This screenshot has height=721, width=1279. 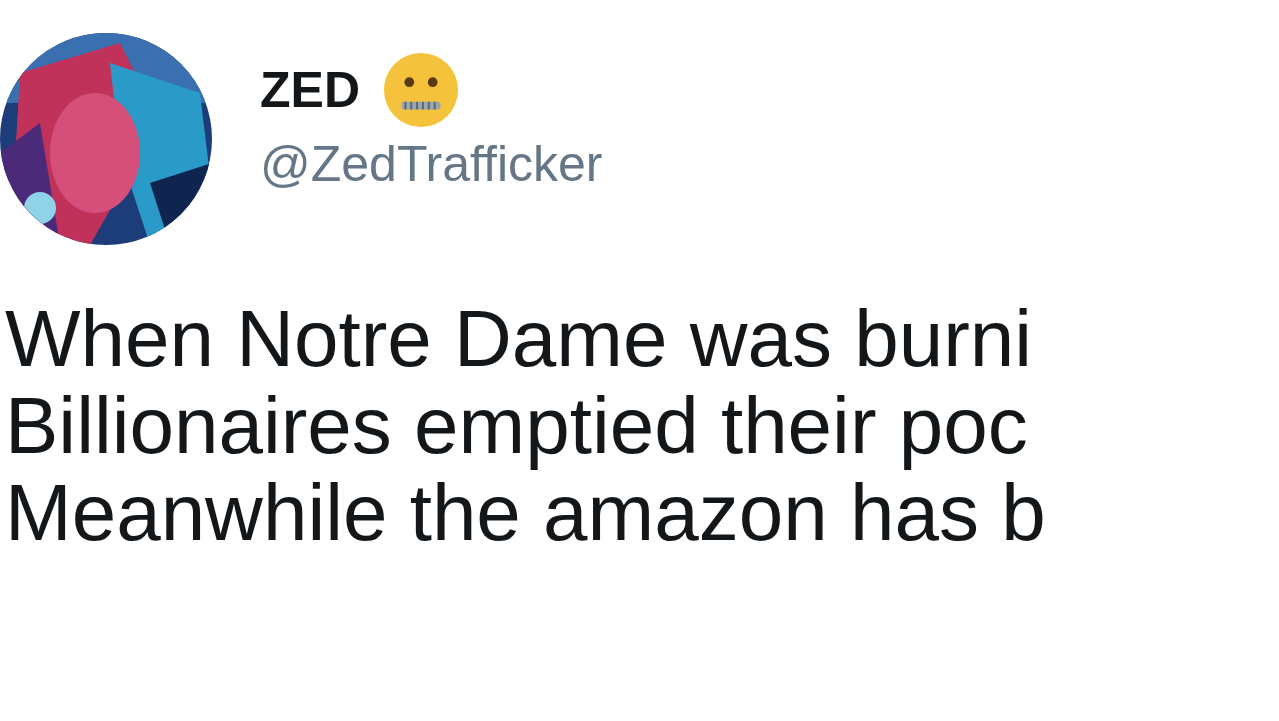 I want to click on tweet-text-line: Meanwhile the amazon has b, so click(x=525, y=512).